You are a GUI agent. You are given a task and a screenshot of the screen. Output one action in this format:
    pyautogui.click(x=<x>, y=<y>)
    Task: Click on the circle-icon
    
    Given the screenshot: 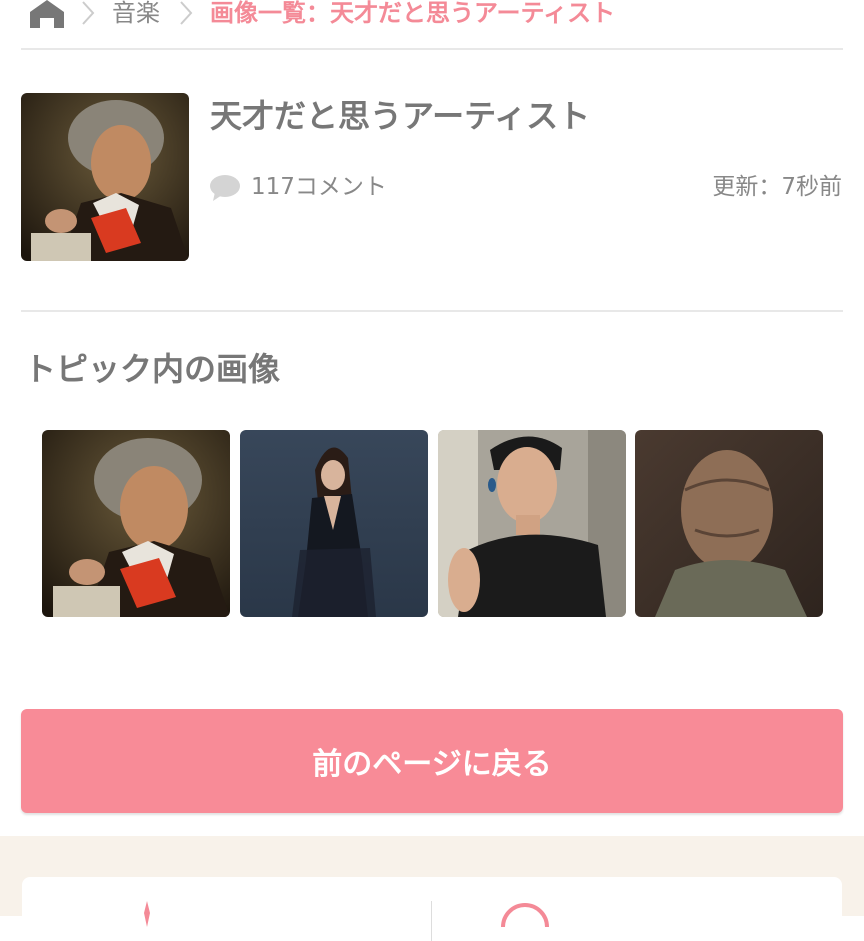 What is the action you would take?
    pyautogui.click(x=525, y=915)
    